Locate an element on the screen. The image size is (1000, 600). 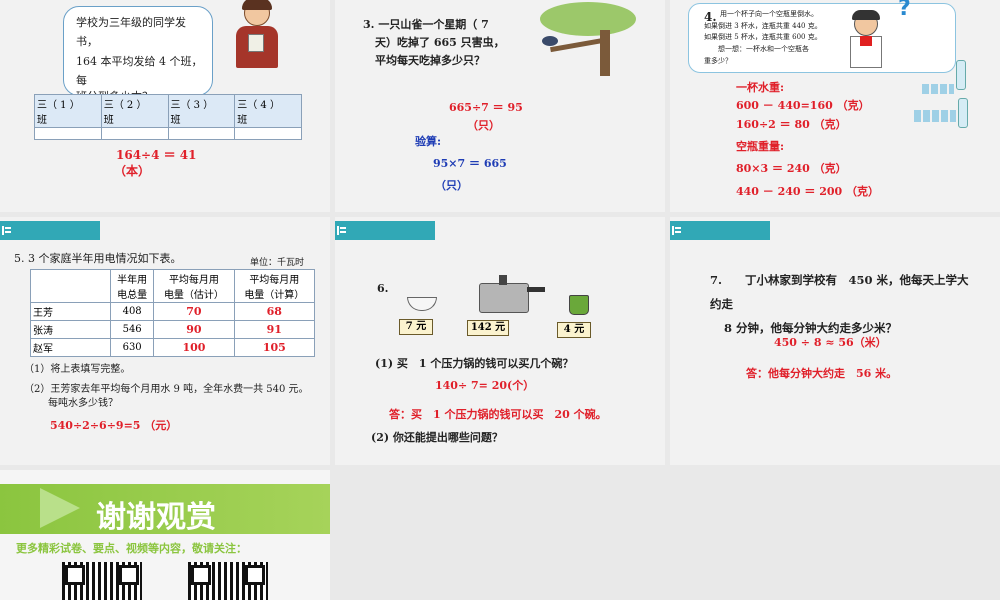
problem-title: 5. 3 个家庭半年用电情况如下表。 is located at coordinates (98, 258).